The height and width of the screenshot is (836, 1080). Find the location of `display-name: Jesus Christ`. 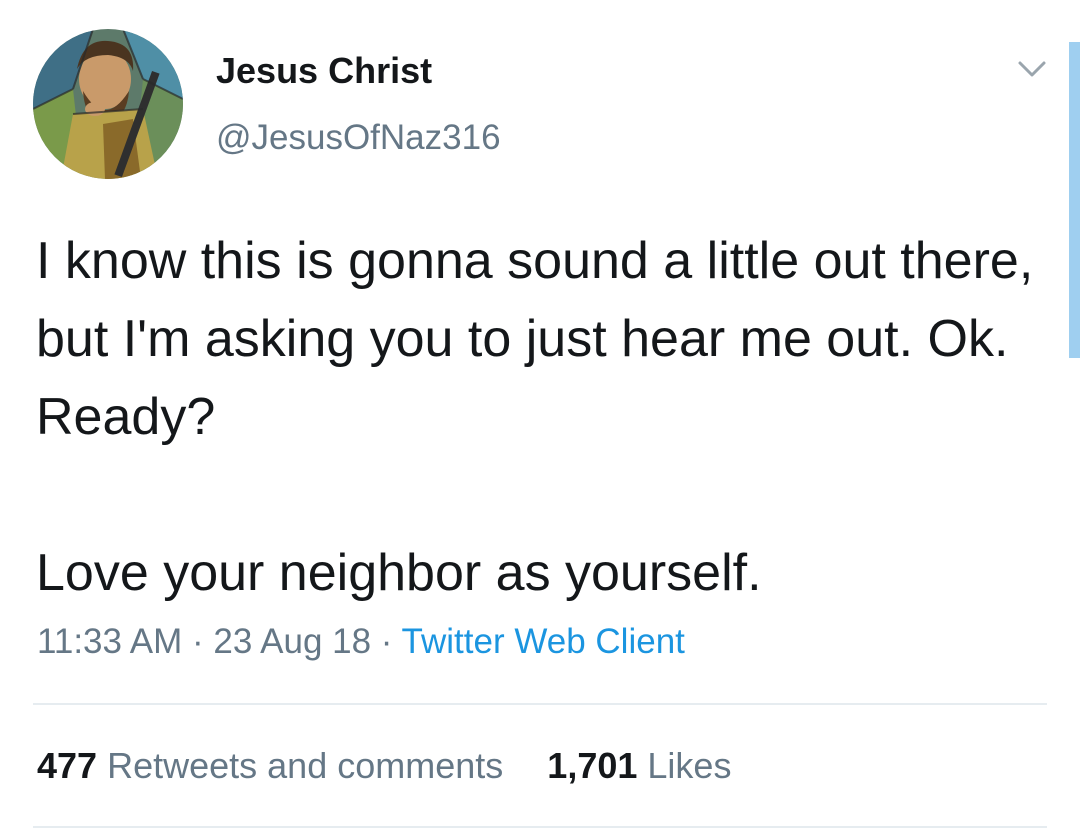

display-name: Jesus Christ is located at coordinates (324, 71).